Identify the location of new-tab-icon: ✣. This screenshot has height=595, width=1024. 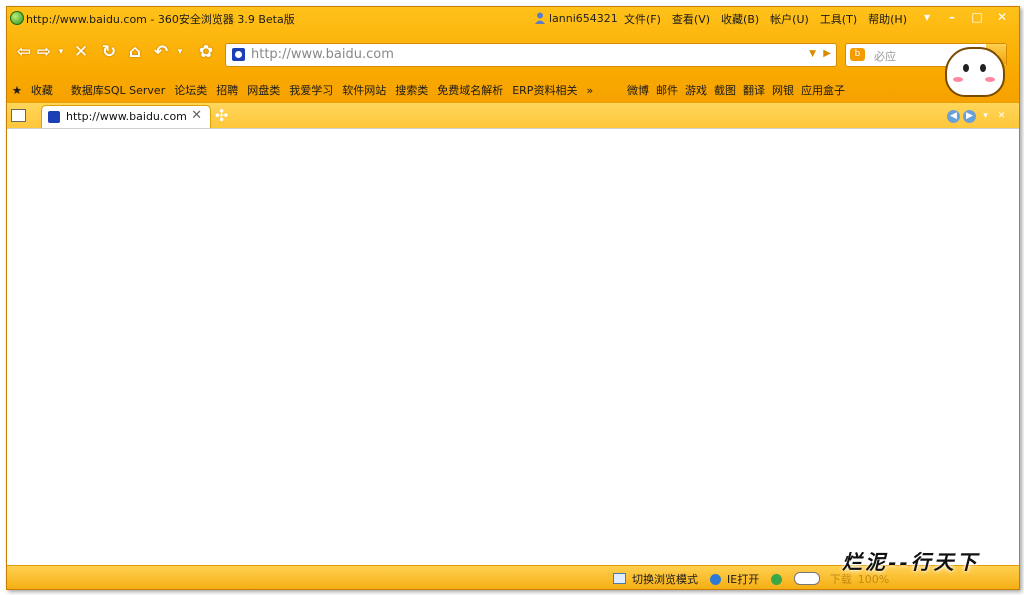
(221, 115).